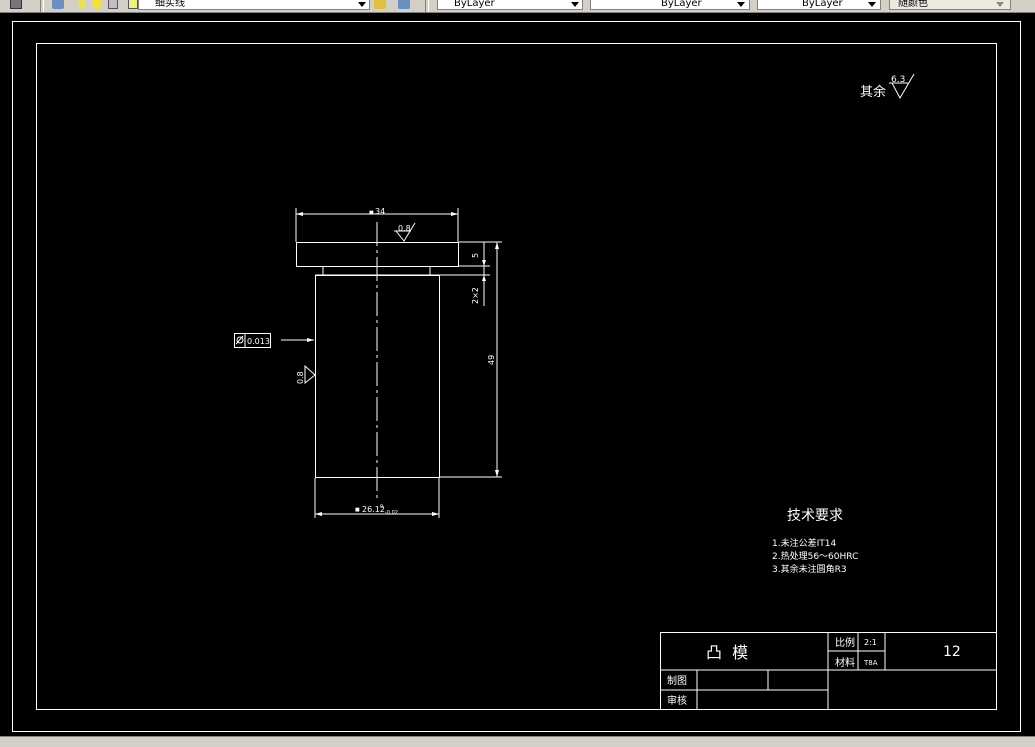  What do you see at coordinates (82, 4) in the screenshot?
I see `lightbulb-icon` at bounding box center [82, 4].